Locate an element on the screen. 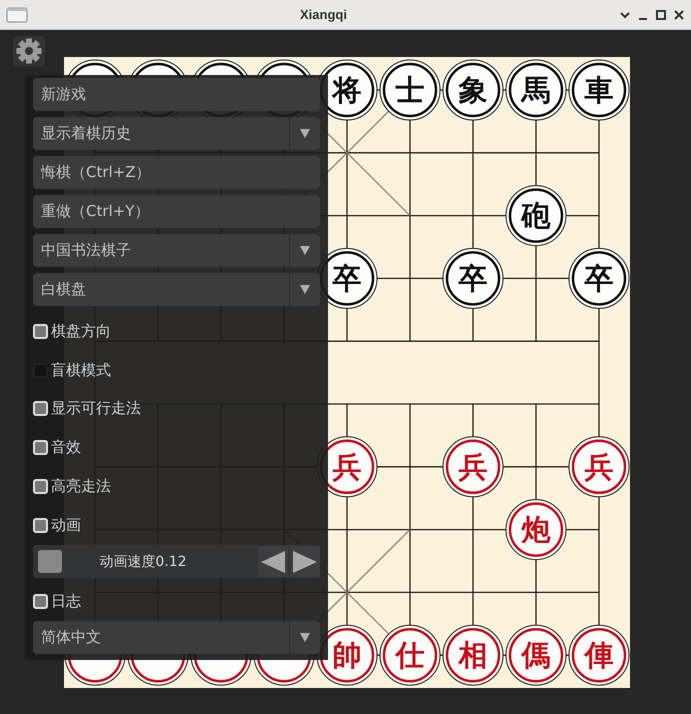  checkbox-label: 高亮走法 is located at coordinates (81, 486).